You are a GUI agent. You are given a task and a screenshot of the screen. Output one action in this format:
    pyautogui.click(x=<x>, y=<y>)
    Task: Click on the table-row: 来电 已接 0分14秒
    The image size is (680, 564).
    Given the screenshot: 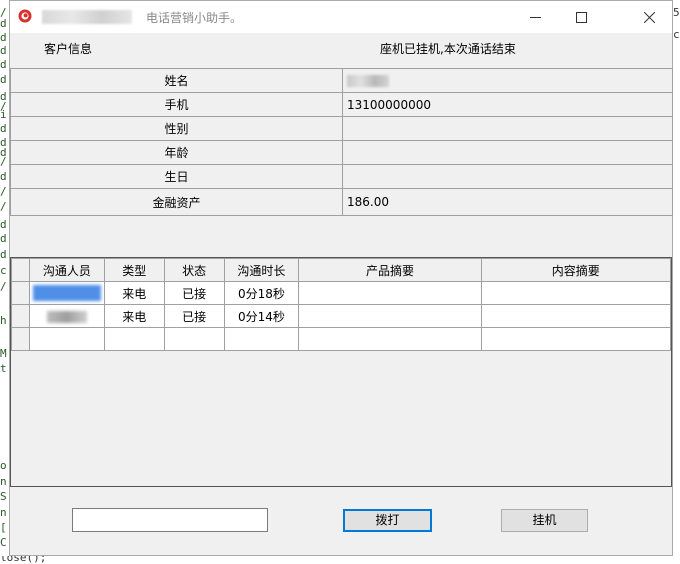 What is the action you would take?
    pyautogui.click(x=341, y=316)
    